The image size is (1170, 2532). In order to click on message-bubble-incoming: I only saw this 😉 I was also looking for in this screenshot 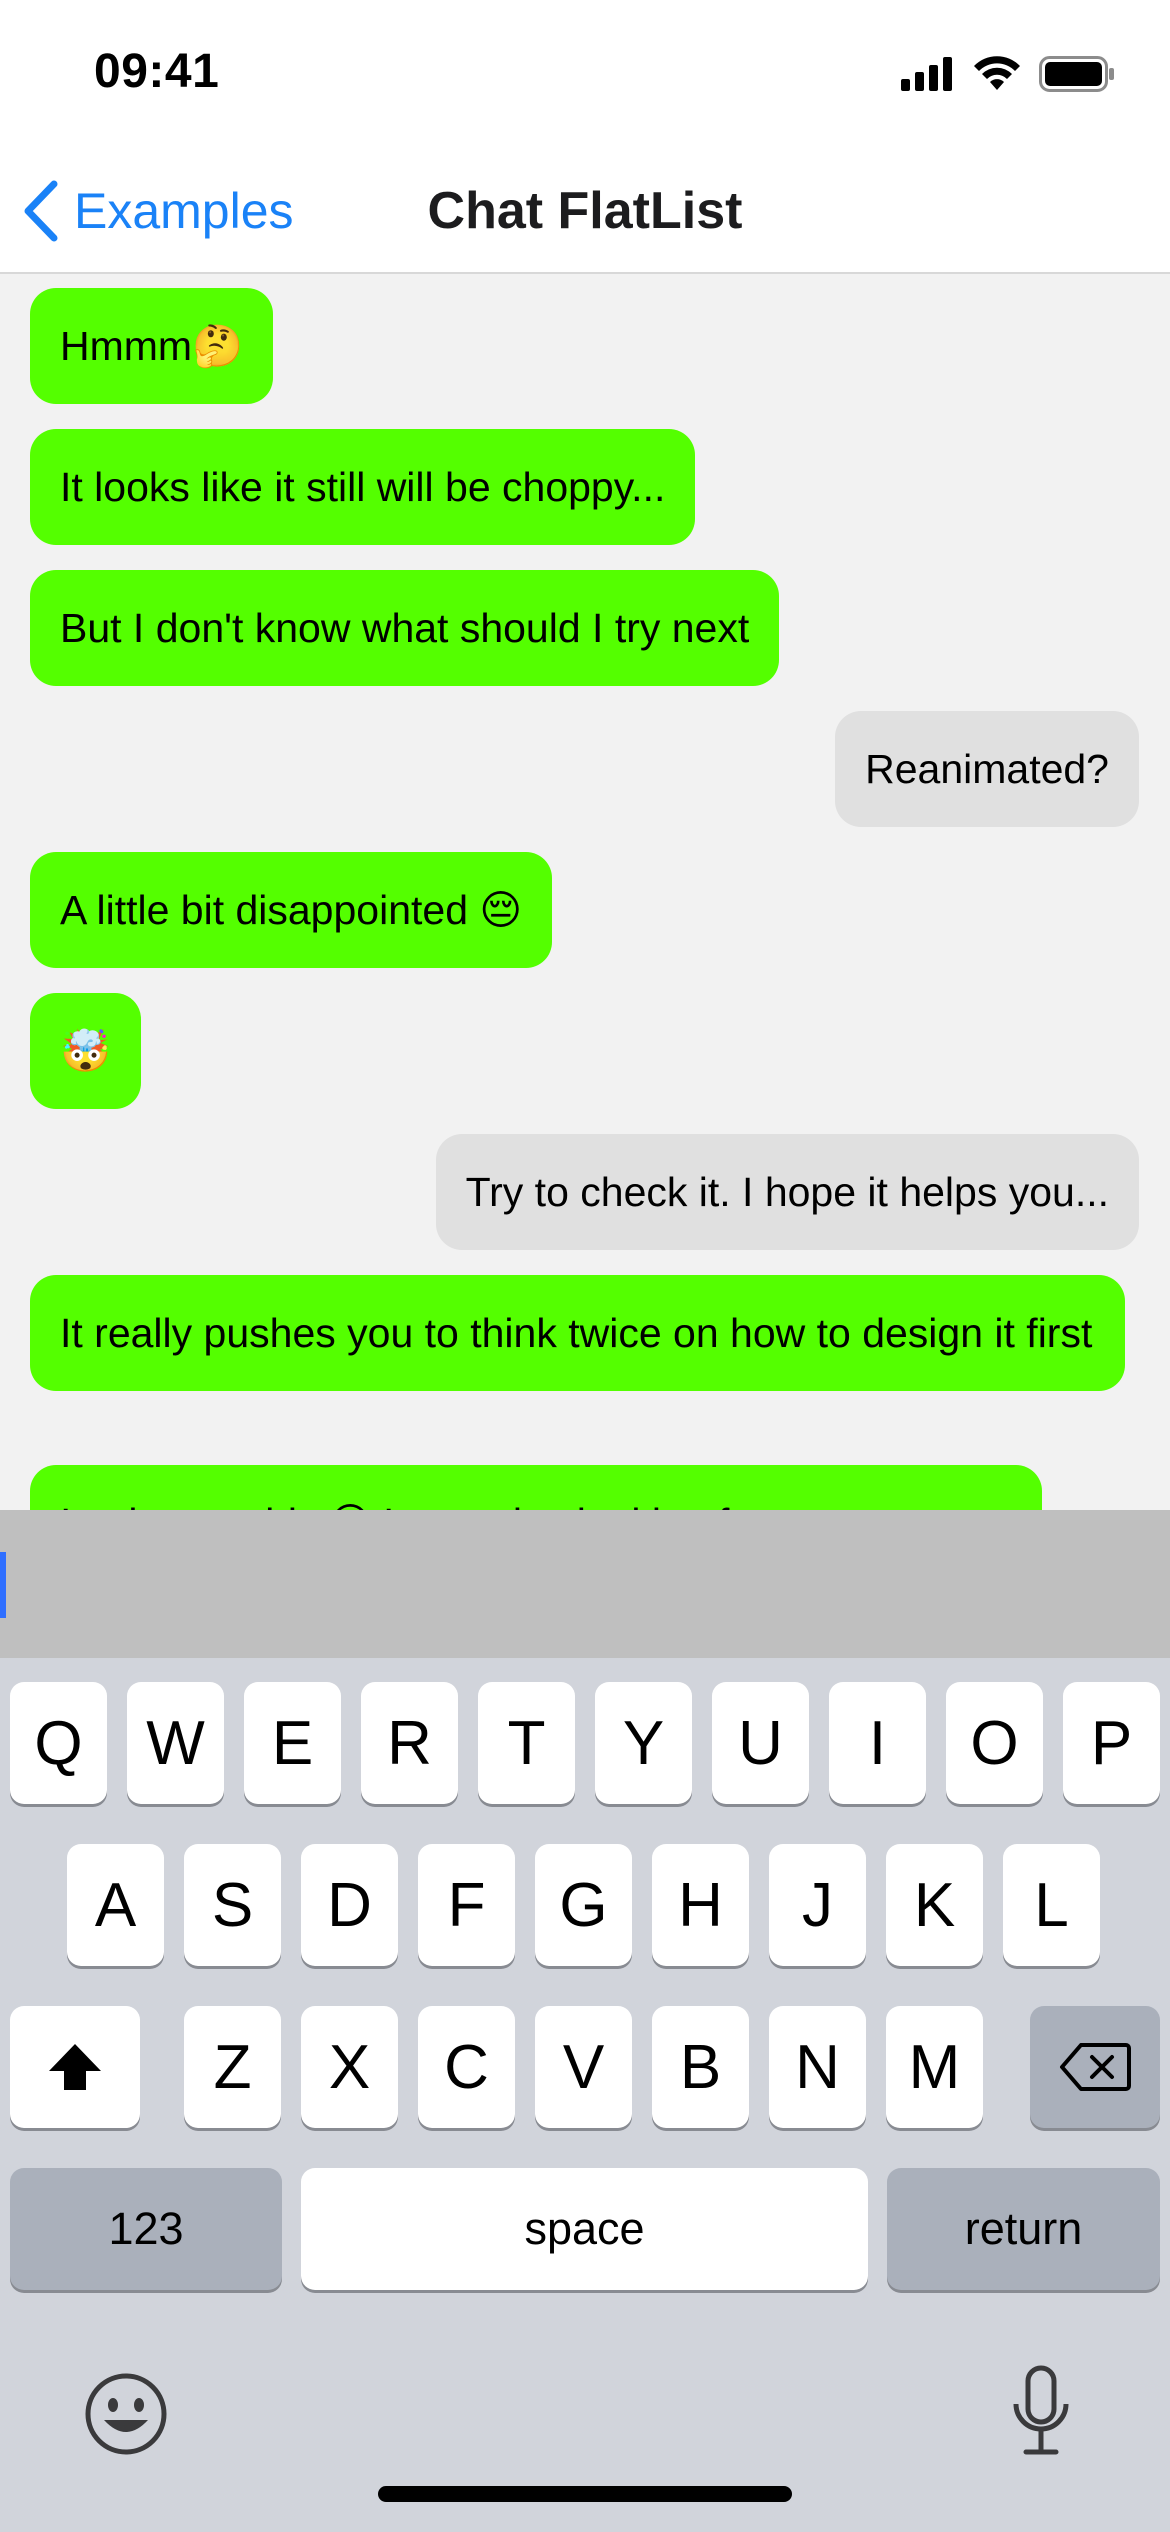, I will do `click(536, 1487)`.